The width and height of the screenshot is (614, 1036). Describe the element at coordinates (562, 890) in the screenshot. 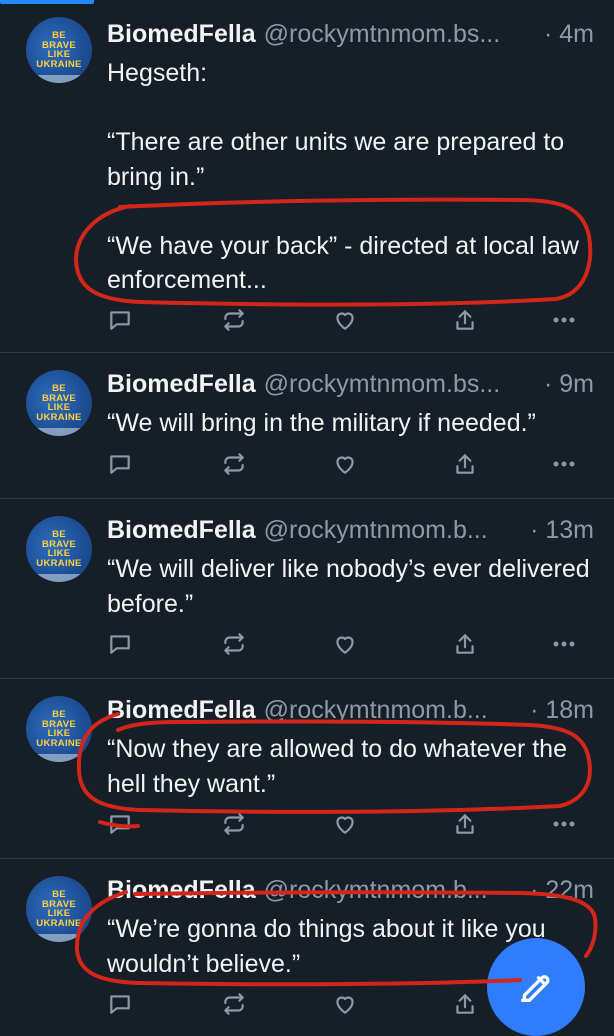

I see `post-time: · 22m` at that location.